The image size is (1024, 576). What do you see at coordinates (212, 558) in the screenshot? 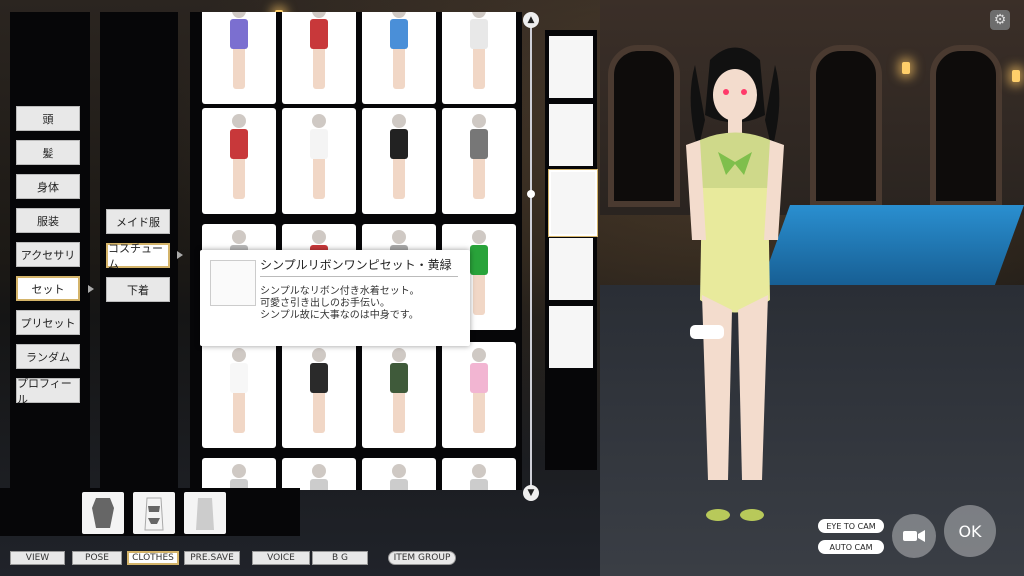
I see `tab-pre-save: PRE.SAVE` at bounding box center [212, 558].